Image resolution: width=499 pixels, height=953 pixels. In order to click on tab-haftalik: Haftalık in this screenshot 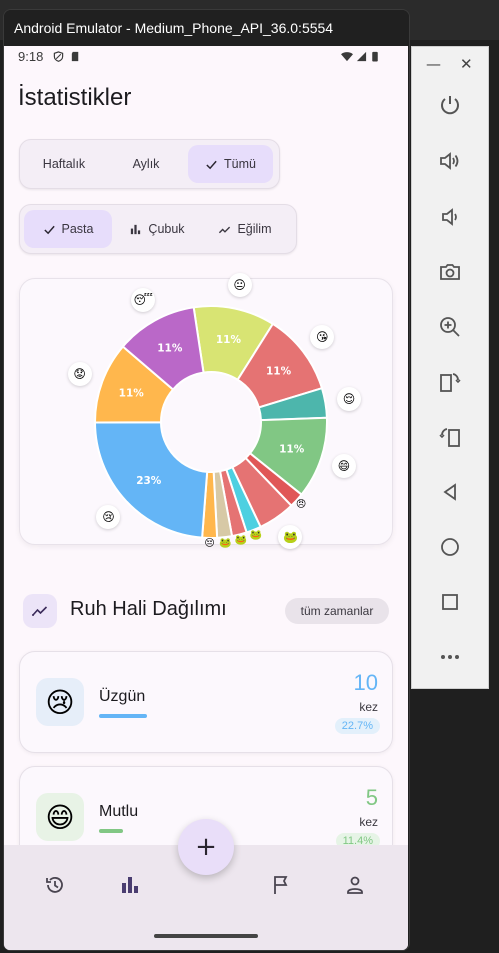, I will do `click(64, 164)`.